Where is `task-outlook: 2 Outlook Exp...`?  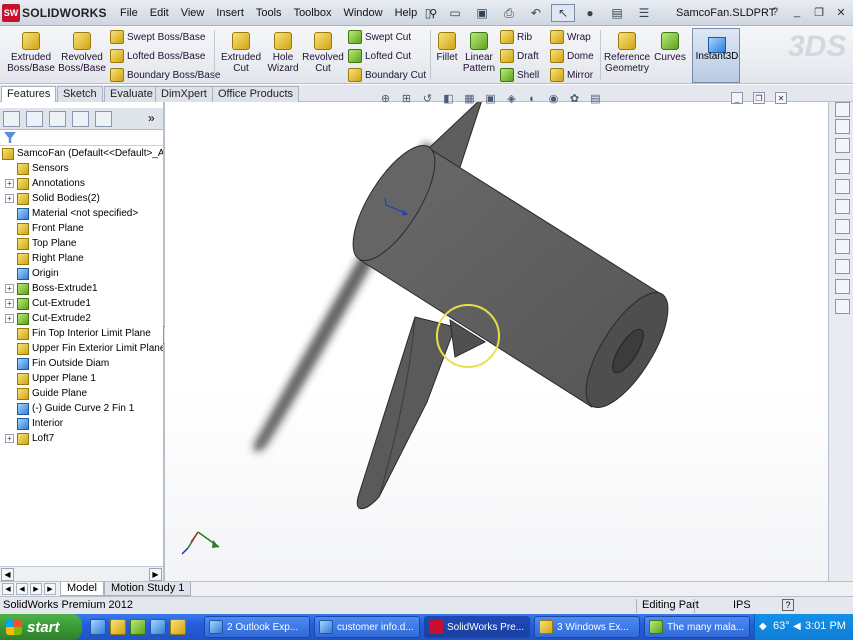
task-outlook: 2 Outlook Exp... is located at coordinates (257, 627).